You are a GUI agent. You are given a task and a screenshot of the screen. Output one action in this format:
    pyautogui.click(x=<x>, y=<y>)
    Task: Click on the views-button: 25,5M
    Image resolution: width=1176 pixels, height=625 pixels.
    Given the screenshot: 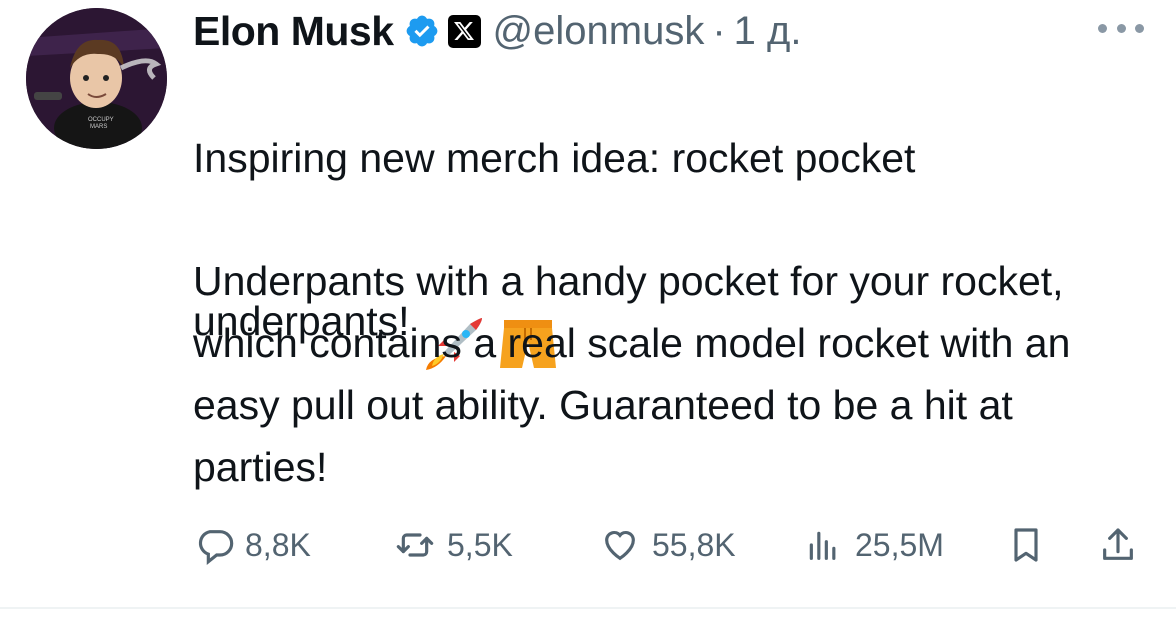 What is the action you would take?
    pyautogui.click(x=872, y=545)
    